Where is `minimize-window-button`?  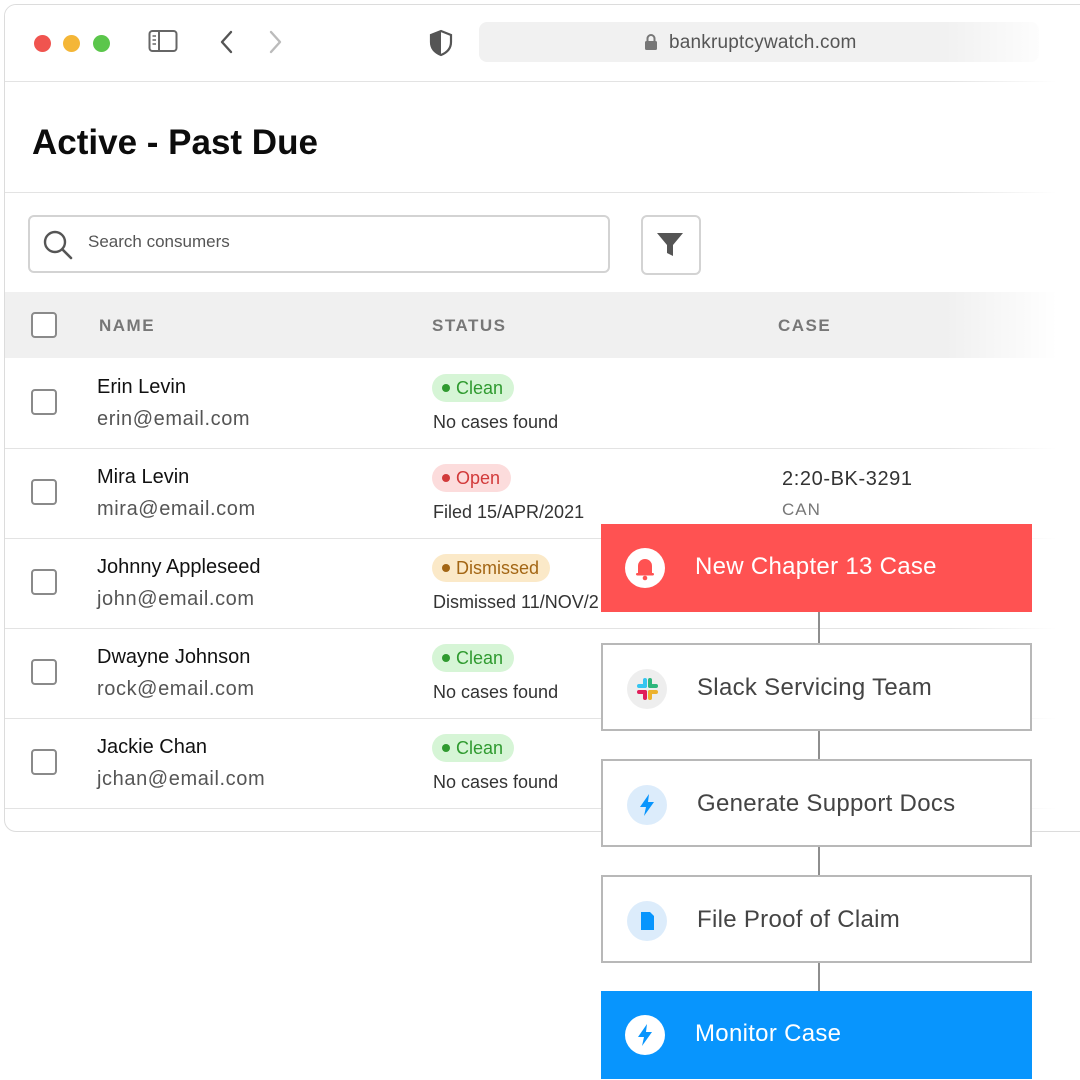
minimize-window-button is located at coordinates (71, 43).